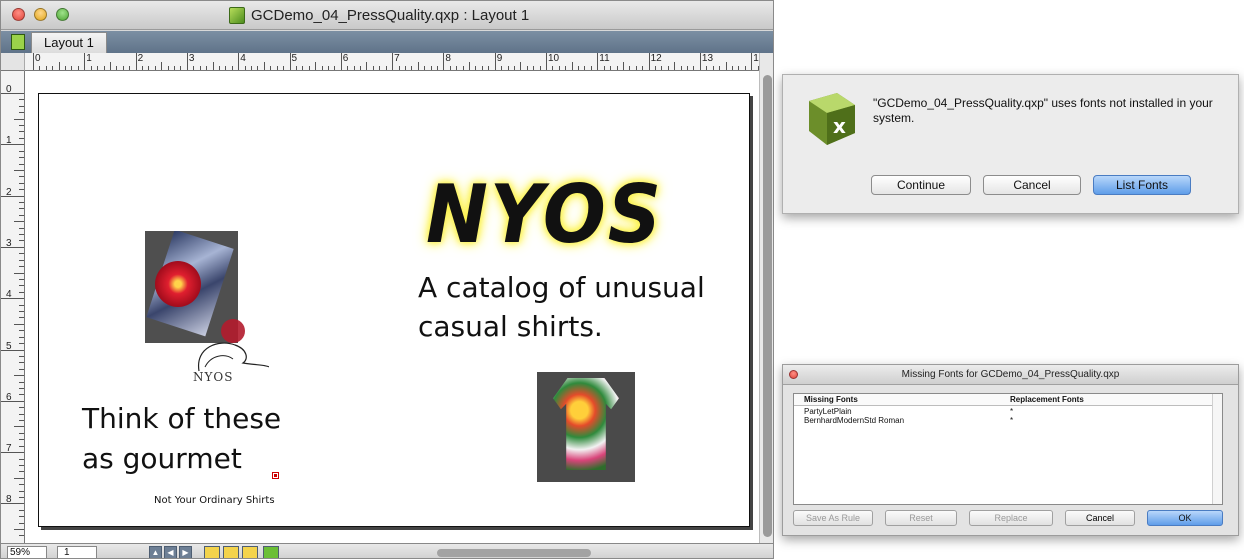 Image resolution: width=1244 pixels, height=559 pixels. What do you see at coordinates (921, 185) in the screenshot?
I see `continue-button: Continue` at bounding box center [921, 185].